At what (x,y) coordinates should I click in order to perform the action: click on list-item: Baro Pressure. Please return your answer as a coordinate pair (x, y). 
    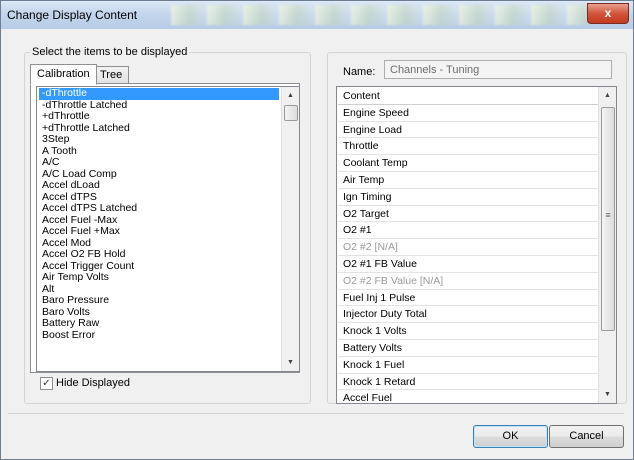
    Looking at the image, I should click on (159, 300).